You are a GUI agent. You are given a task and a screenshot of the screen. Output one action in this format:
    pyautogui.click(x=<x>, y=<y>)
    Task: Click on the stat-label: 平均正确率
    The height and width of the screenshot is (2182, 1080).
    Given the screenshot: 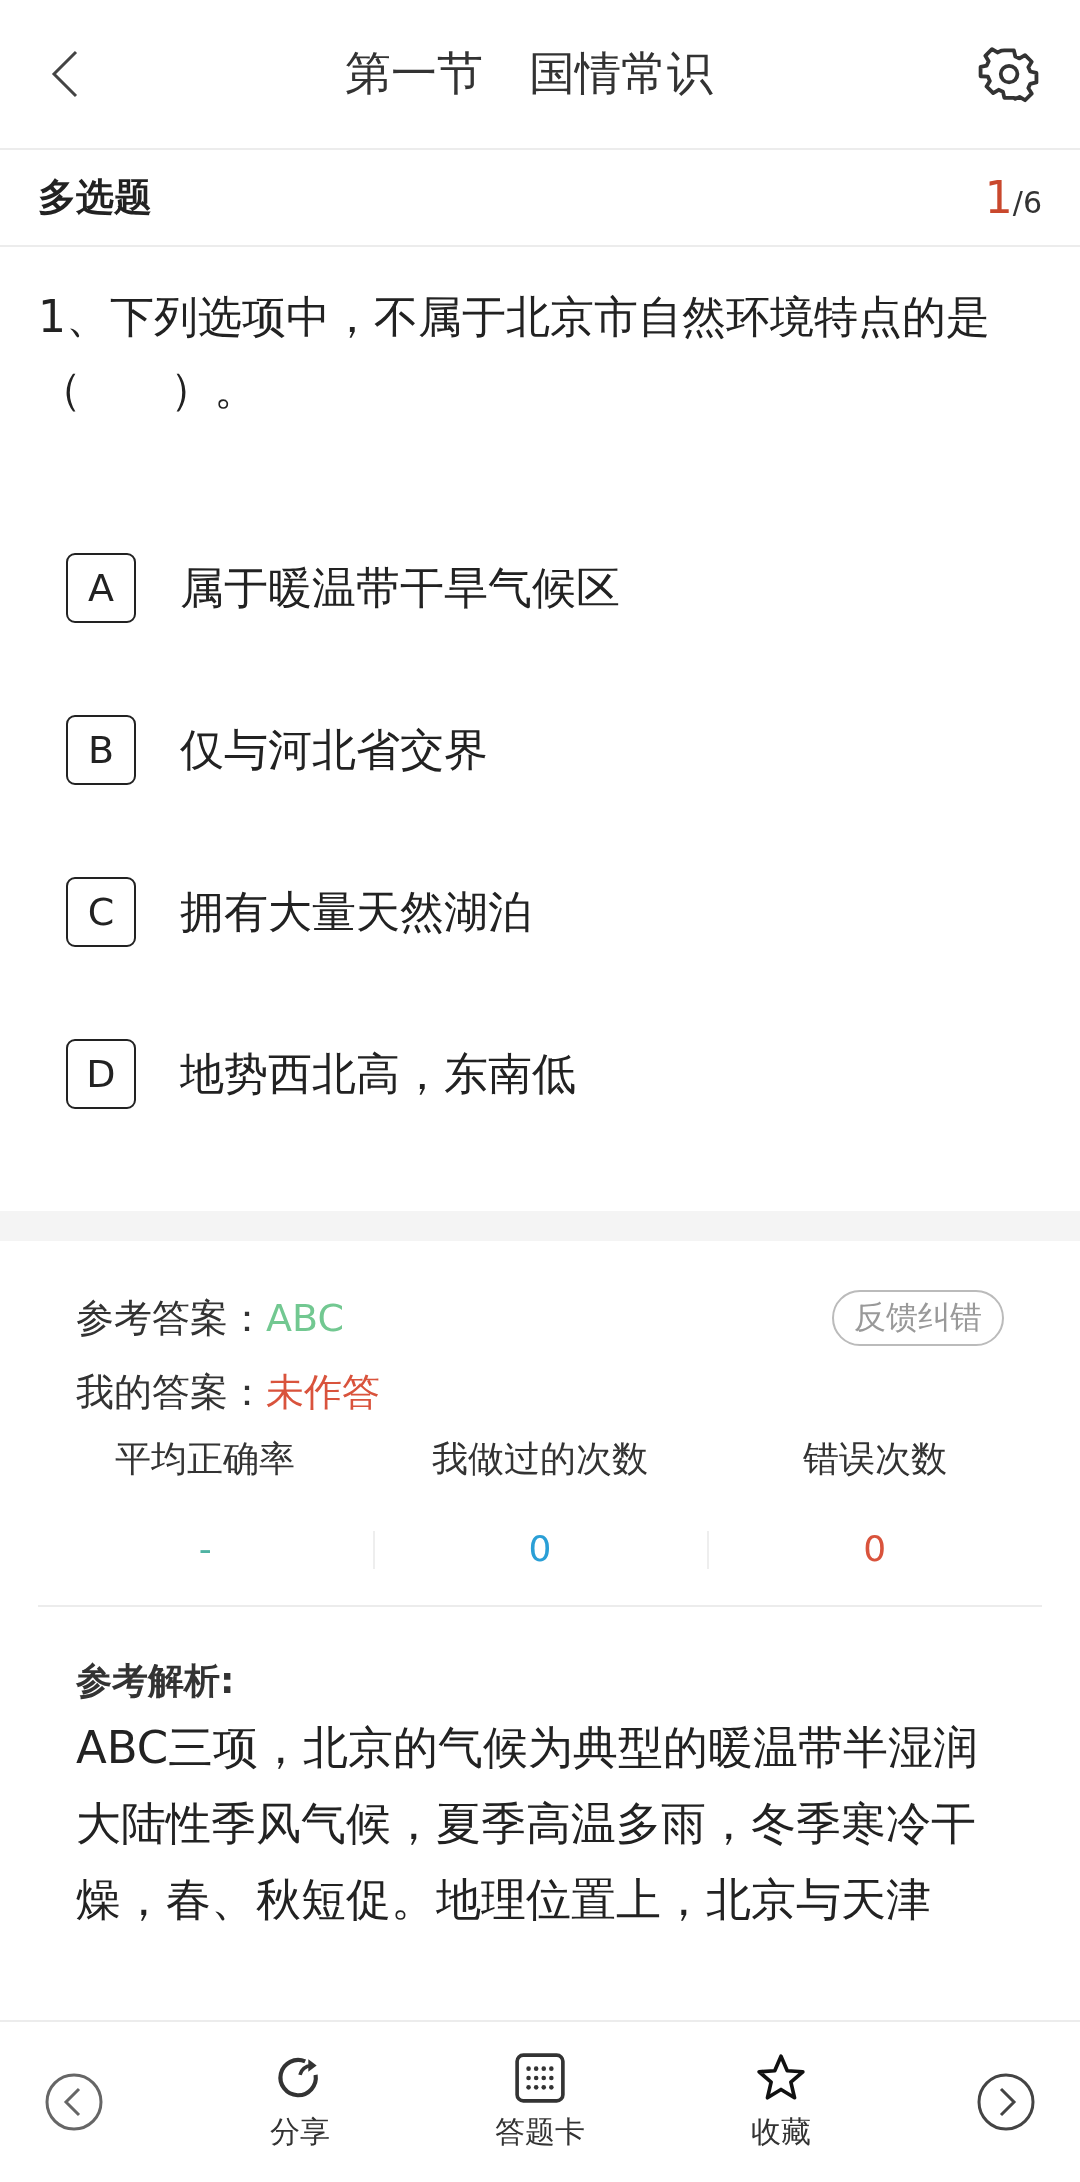 What is the action you would take?
    pyautogui.click(x=205, y=1459)
    